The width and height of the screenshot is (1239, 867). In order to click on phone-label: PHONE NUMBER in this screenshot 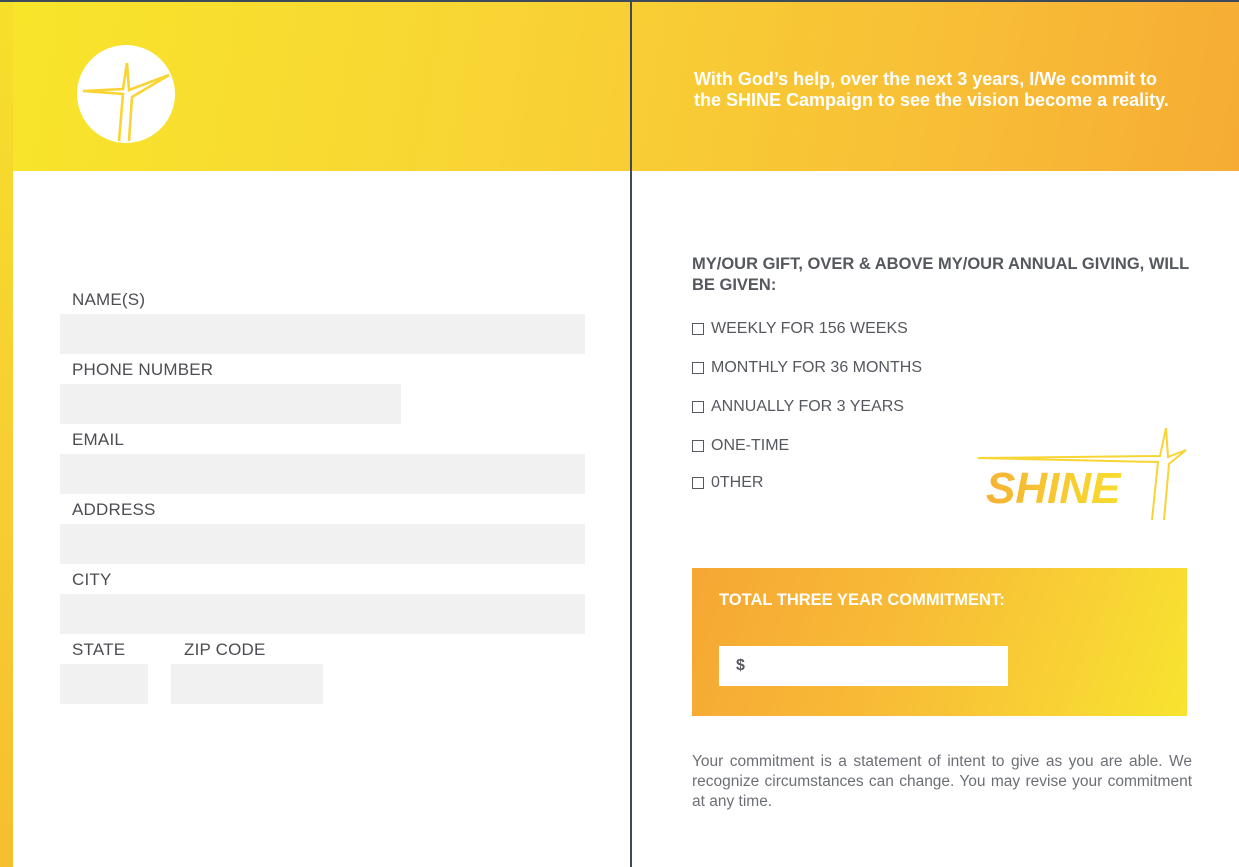, I will do `click(143, 369)`.